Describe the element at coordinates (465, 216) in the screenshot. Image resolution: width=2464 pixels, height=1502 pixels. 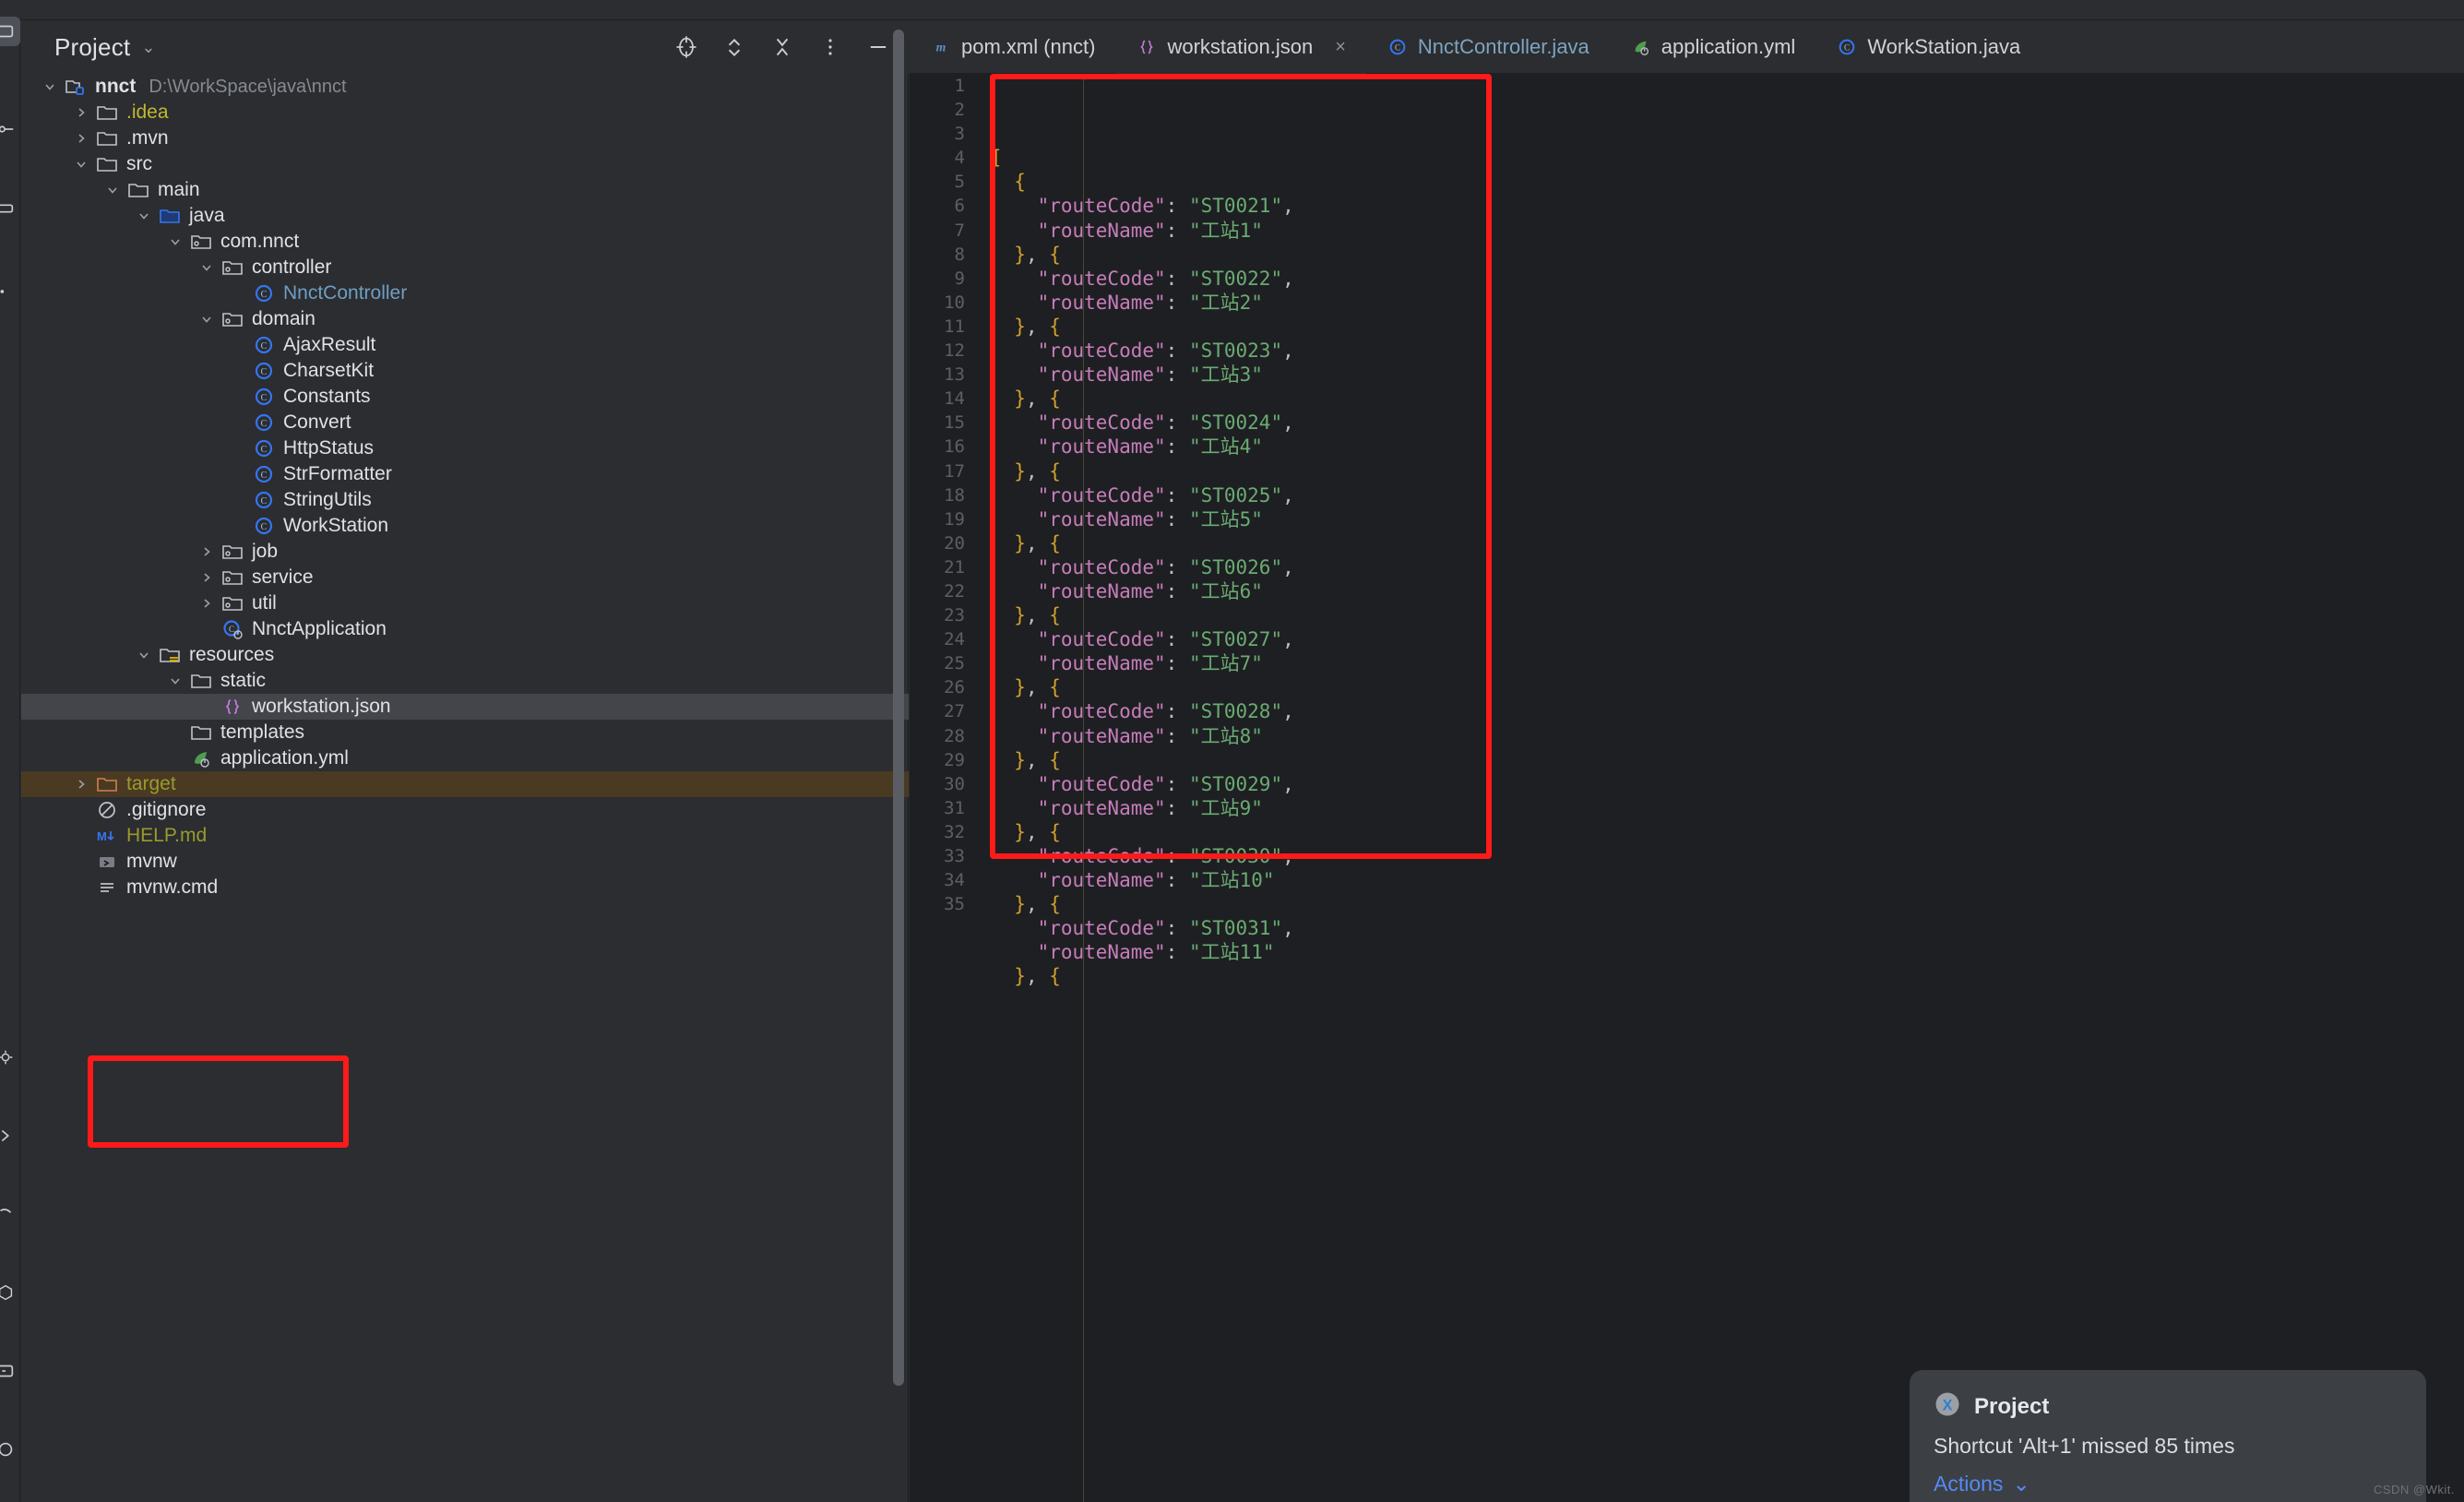
I see `tree-row-java: java` at that location.